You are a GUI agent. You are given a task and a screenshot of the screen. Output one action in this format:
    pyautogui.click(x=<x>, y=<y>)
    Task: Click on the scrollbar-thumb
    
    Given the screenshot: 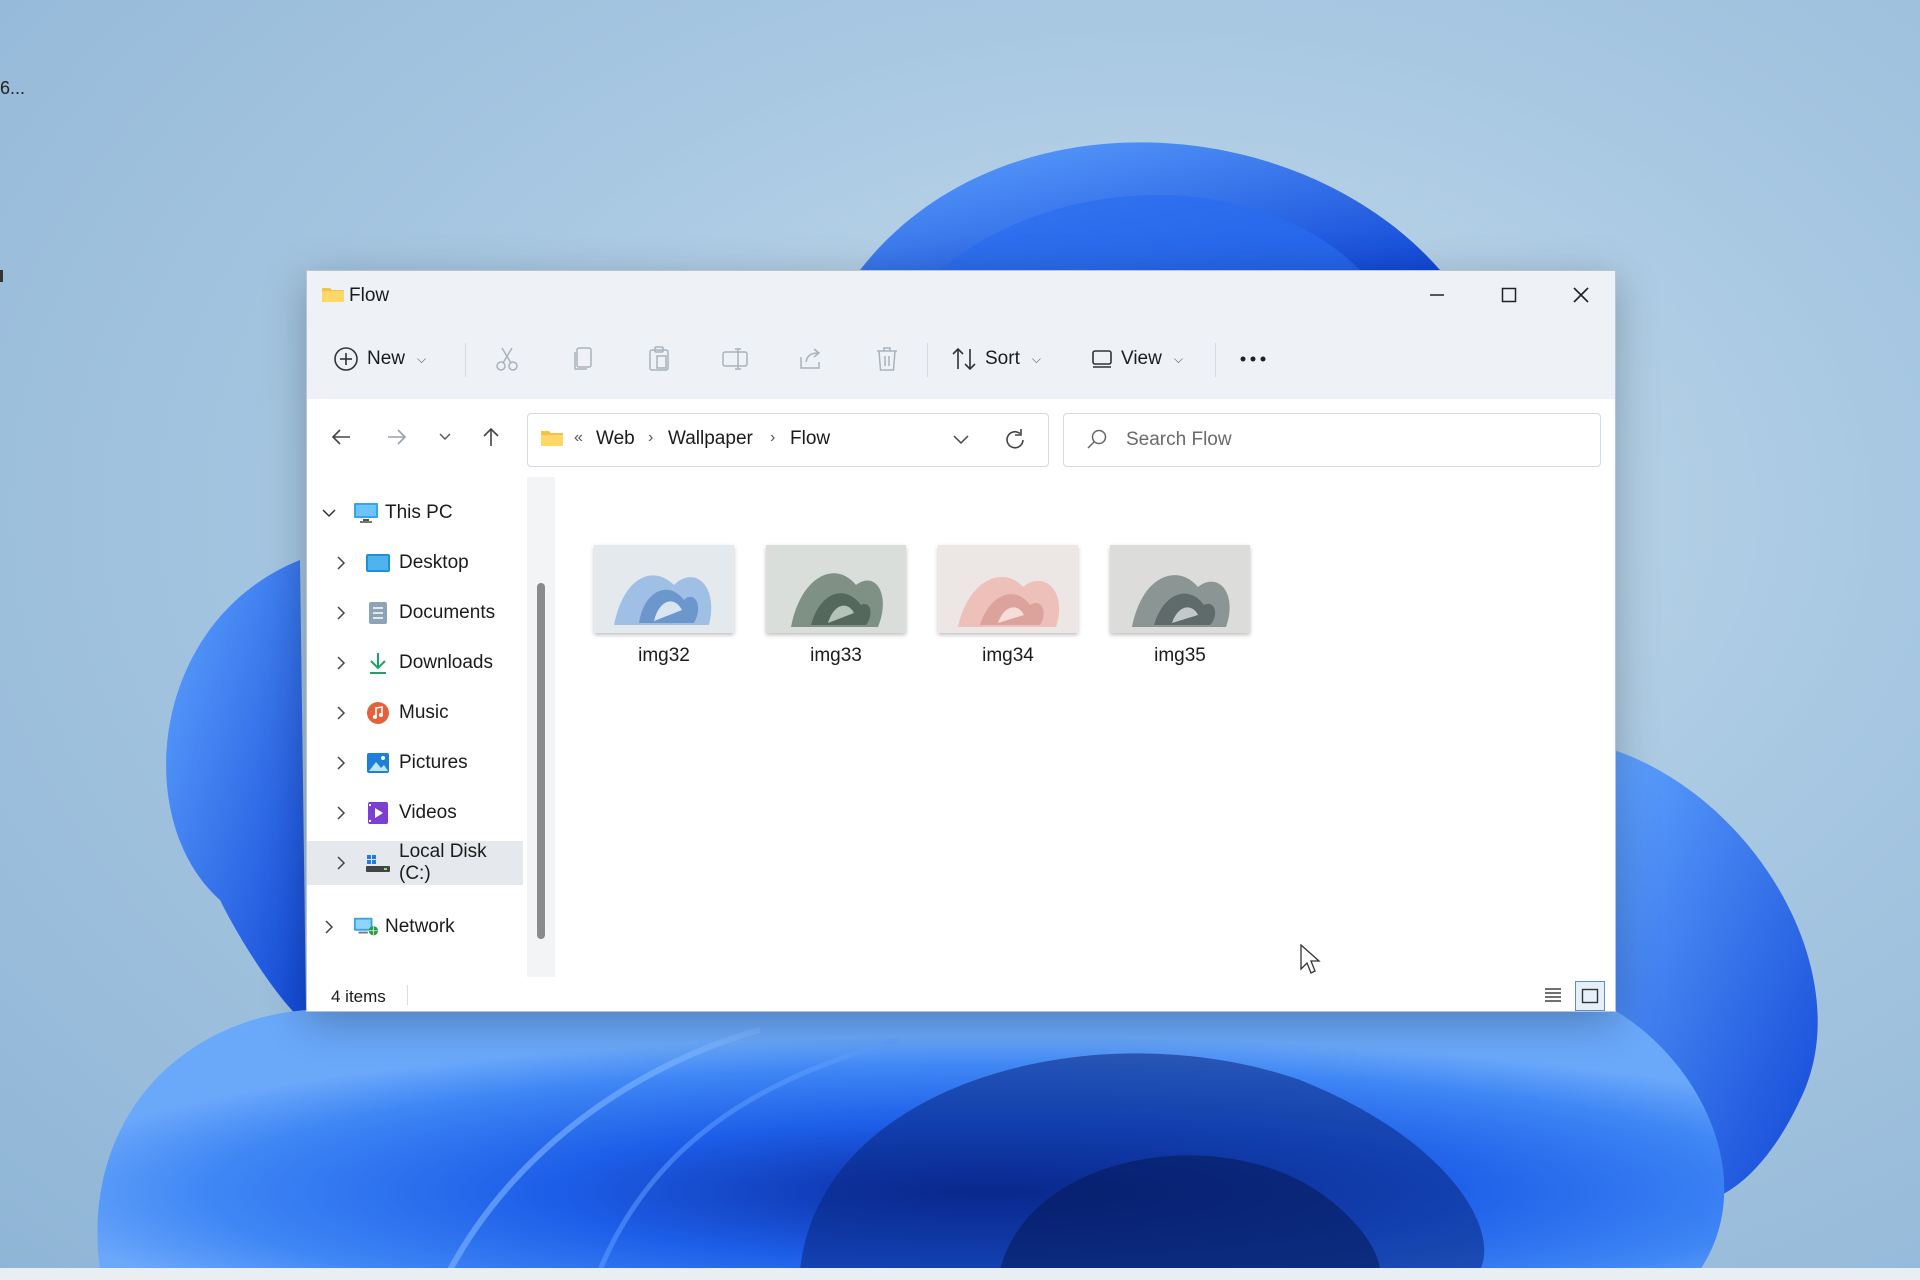 What is the action you would take?
    pyautogui.click(x=541, y=761)
    